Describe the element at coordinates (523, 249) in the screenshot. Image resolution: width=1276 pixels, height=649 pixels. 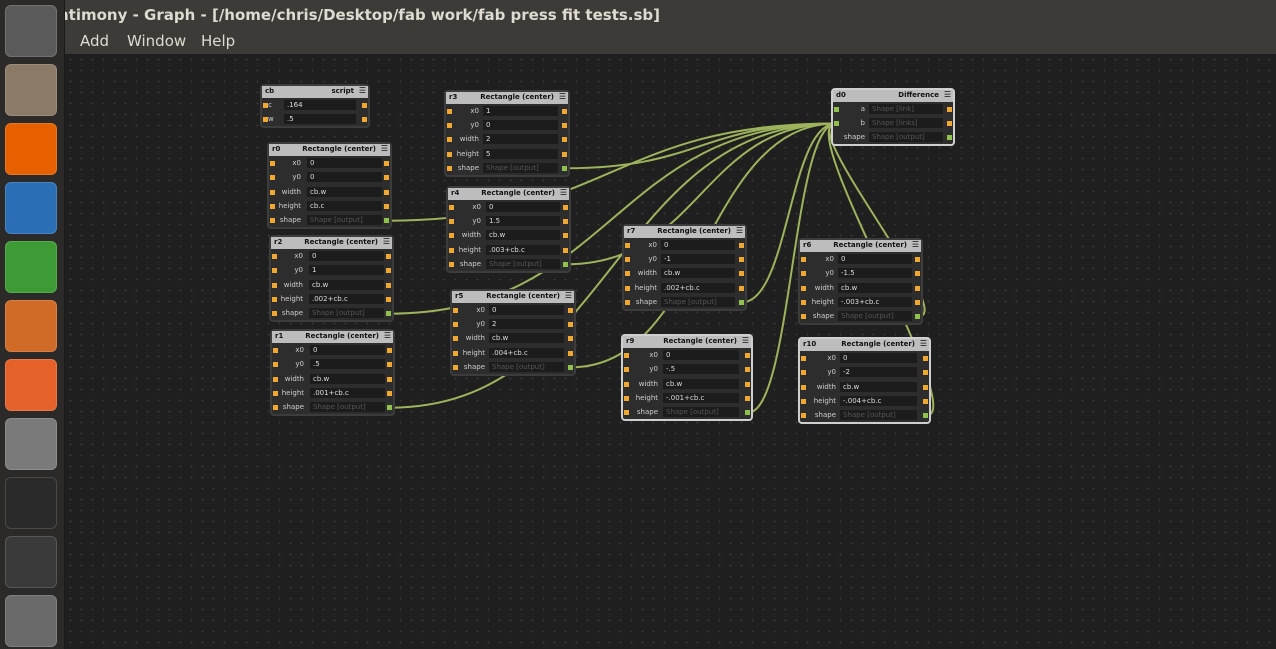
I see `datum-value-field: .003+cb.c` at that location.